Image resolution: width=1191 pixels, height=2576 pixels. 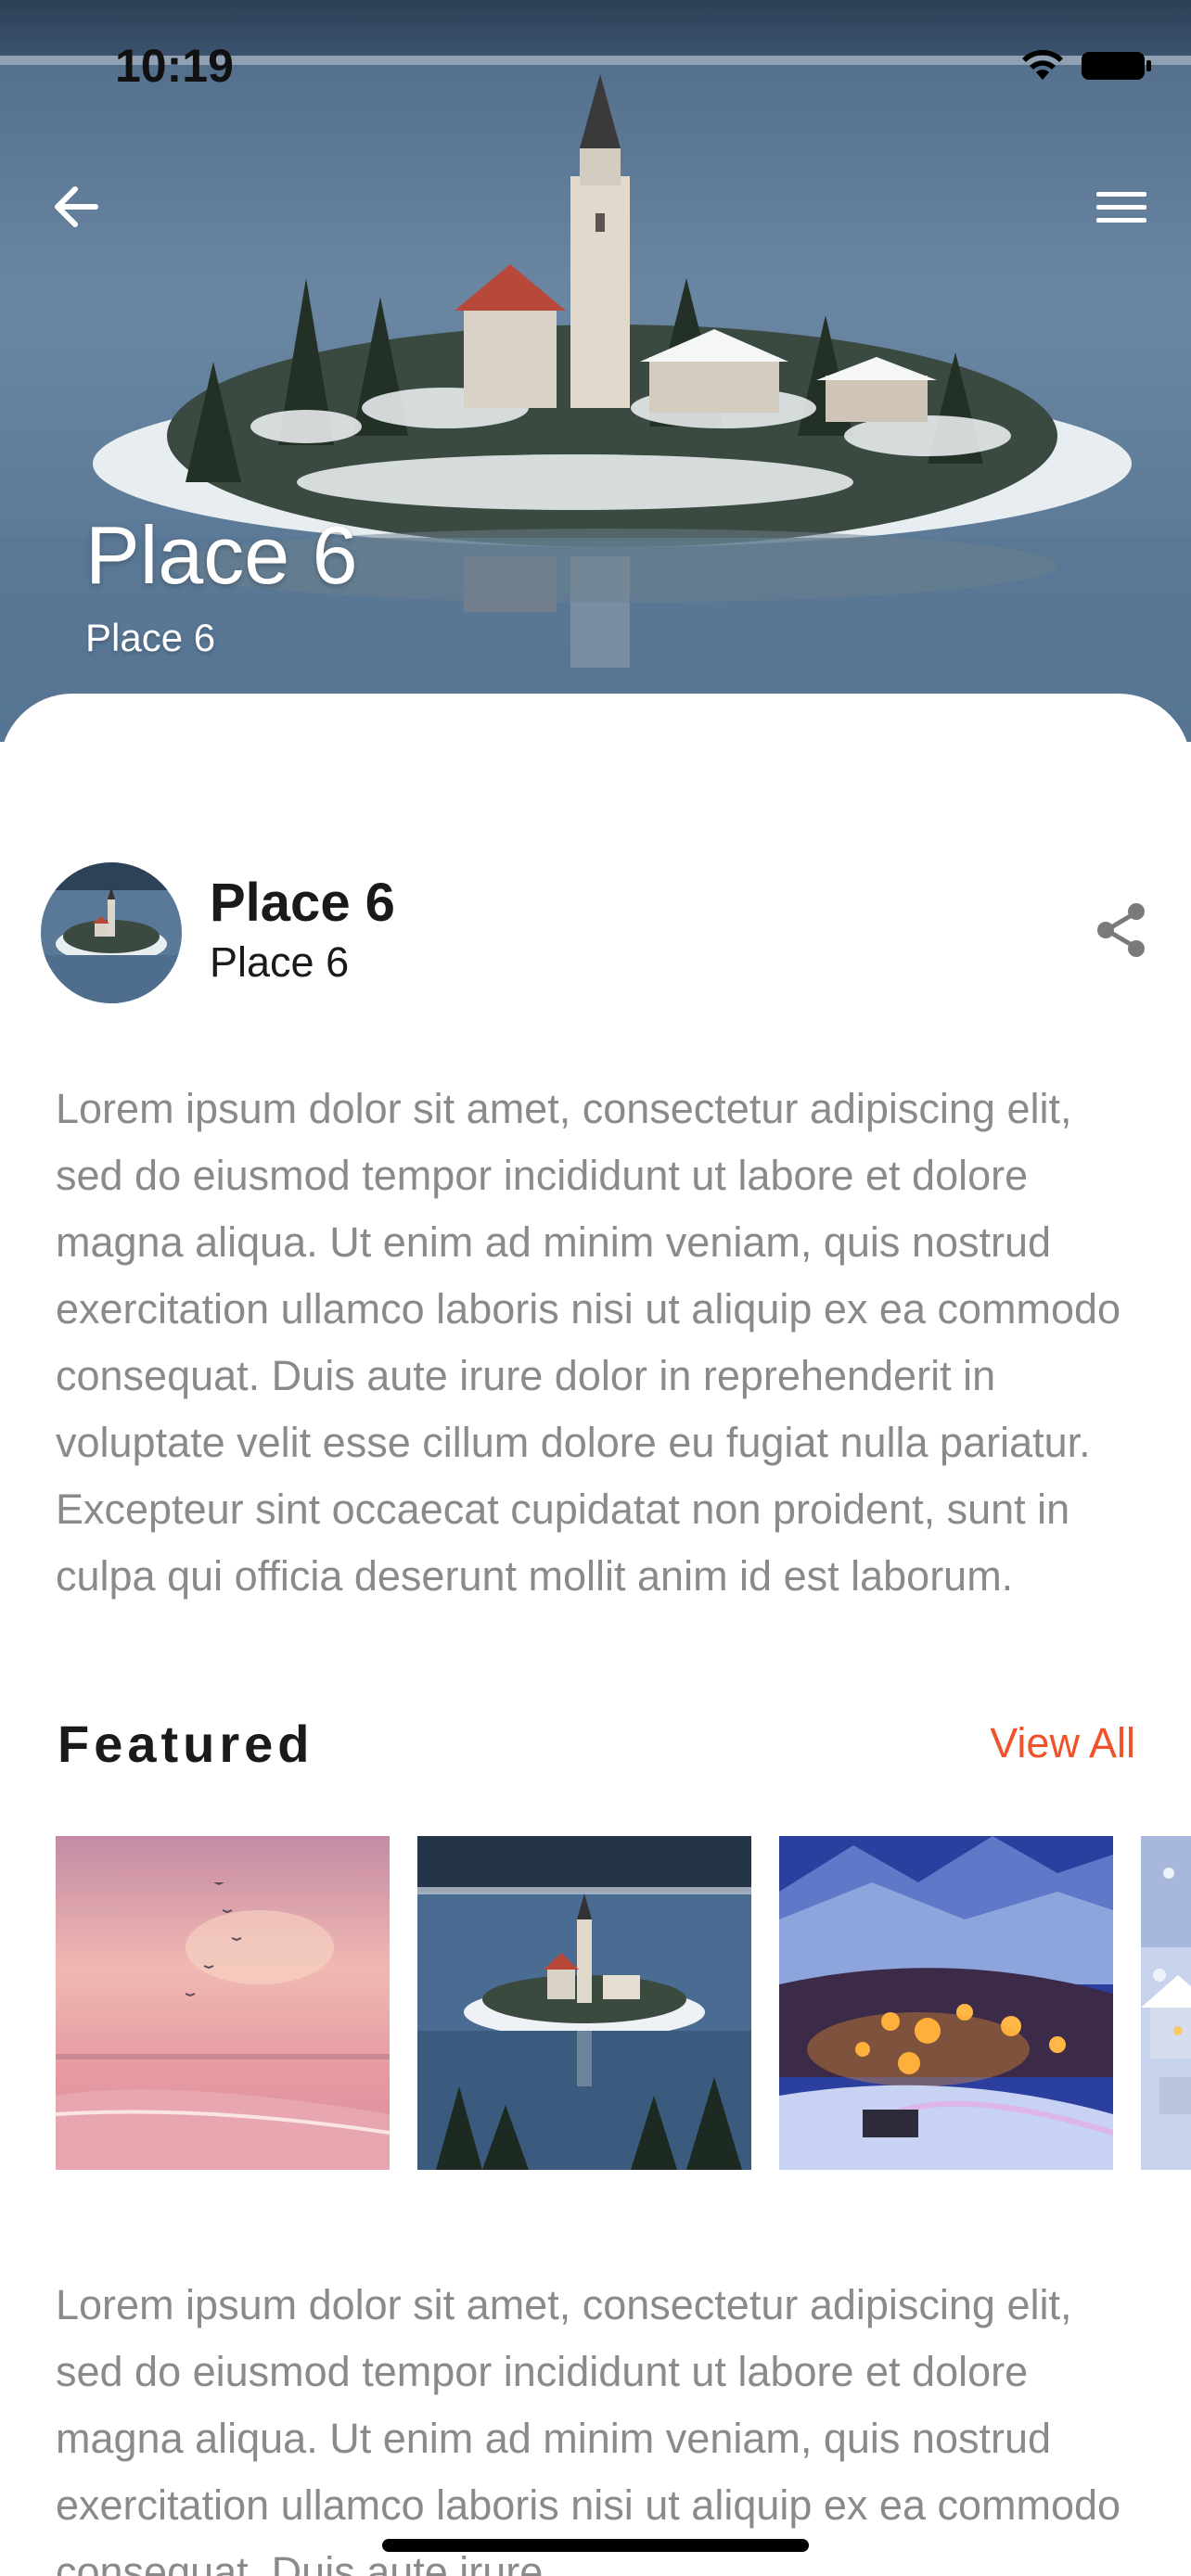 What do you see at coordinates (595, 2545) in the screenshot?
I see `home-indicator` at bounding box center [595, 2545].